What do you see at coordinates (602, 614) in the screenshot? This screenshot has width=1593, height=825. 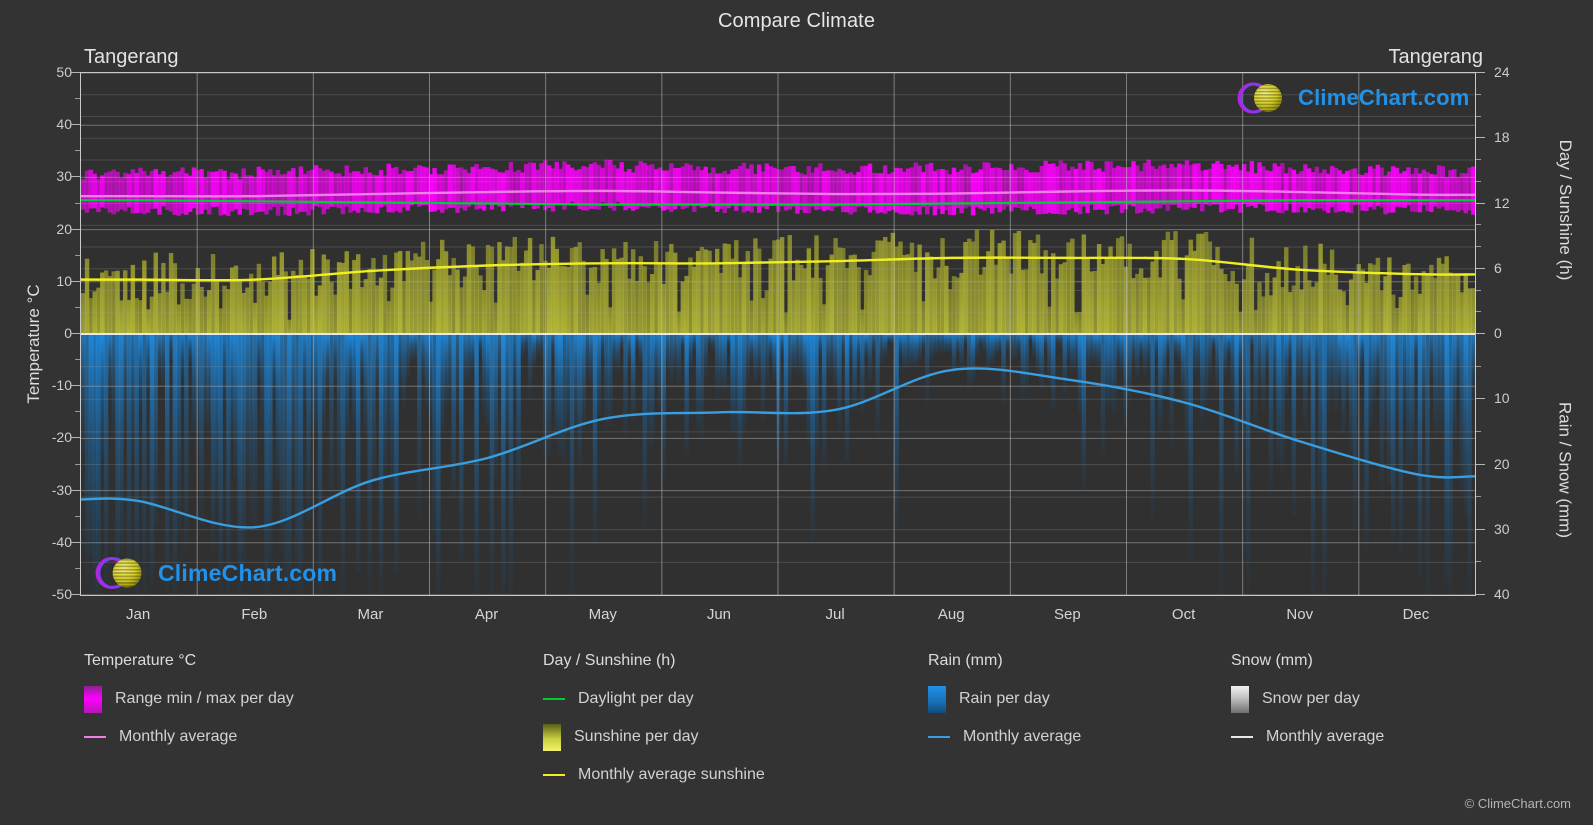 I see `x-axis-tick-may: May` at bounding box center [602, 614].